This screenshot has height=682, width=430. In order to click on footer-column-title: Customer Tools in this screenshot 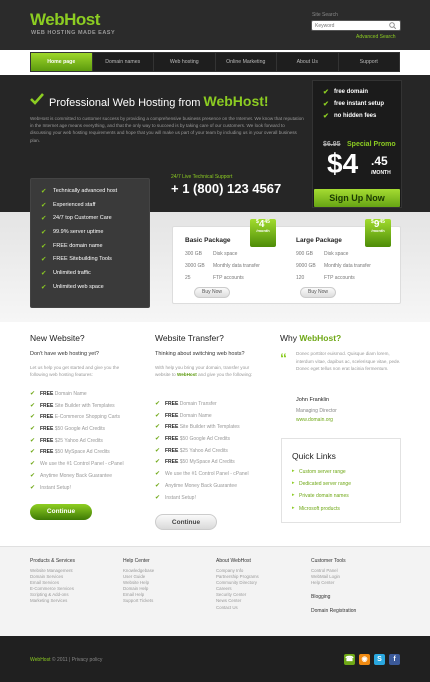, I will do `click(328, 561)`.